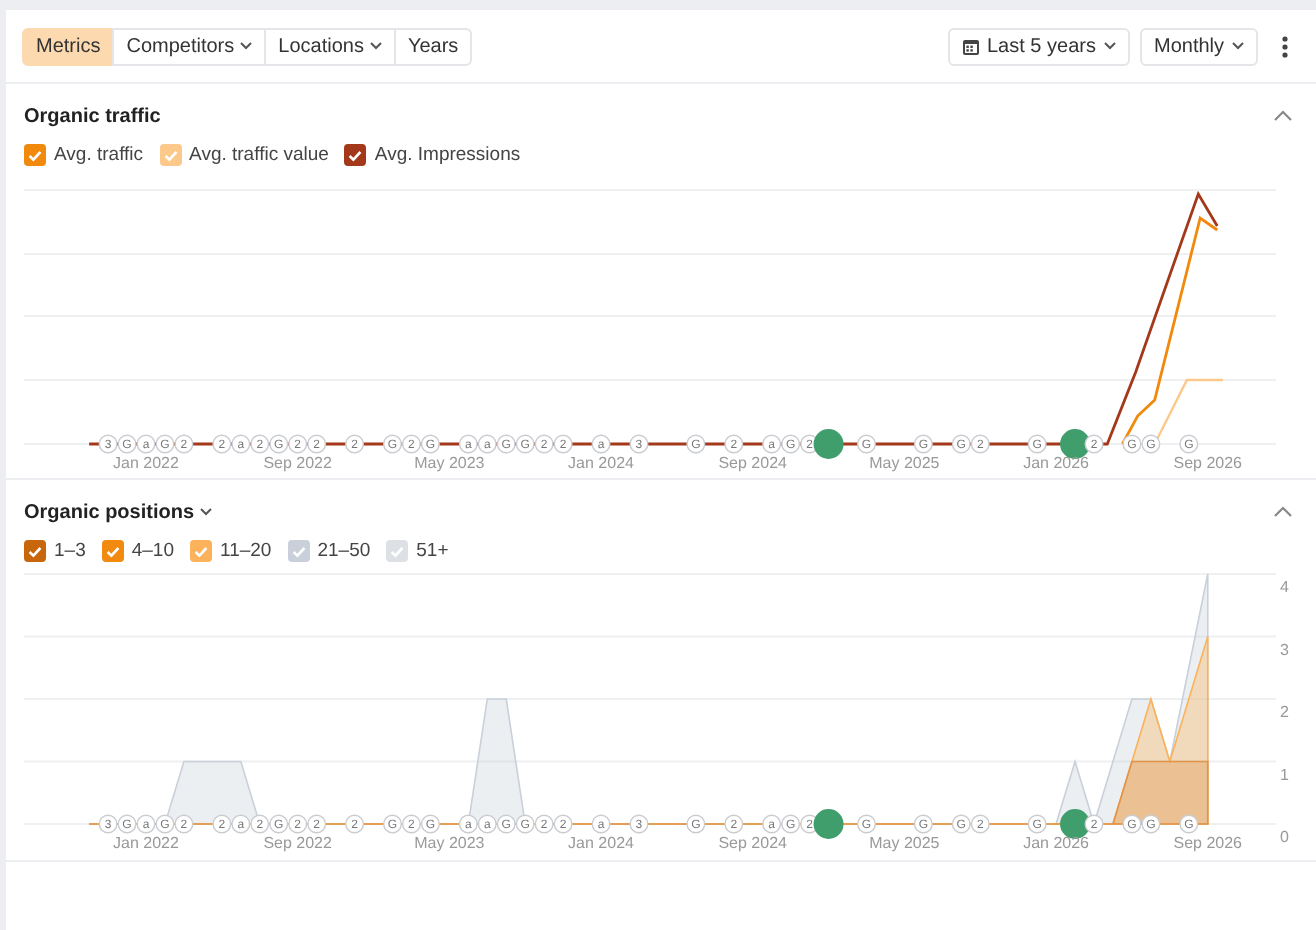  Describe the element at coordinates (92, 116) in the screenshot. I see `section-title: Organic traffic` at that location.